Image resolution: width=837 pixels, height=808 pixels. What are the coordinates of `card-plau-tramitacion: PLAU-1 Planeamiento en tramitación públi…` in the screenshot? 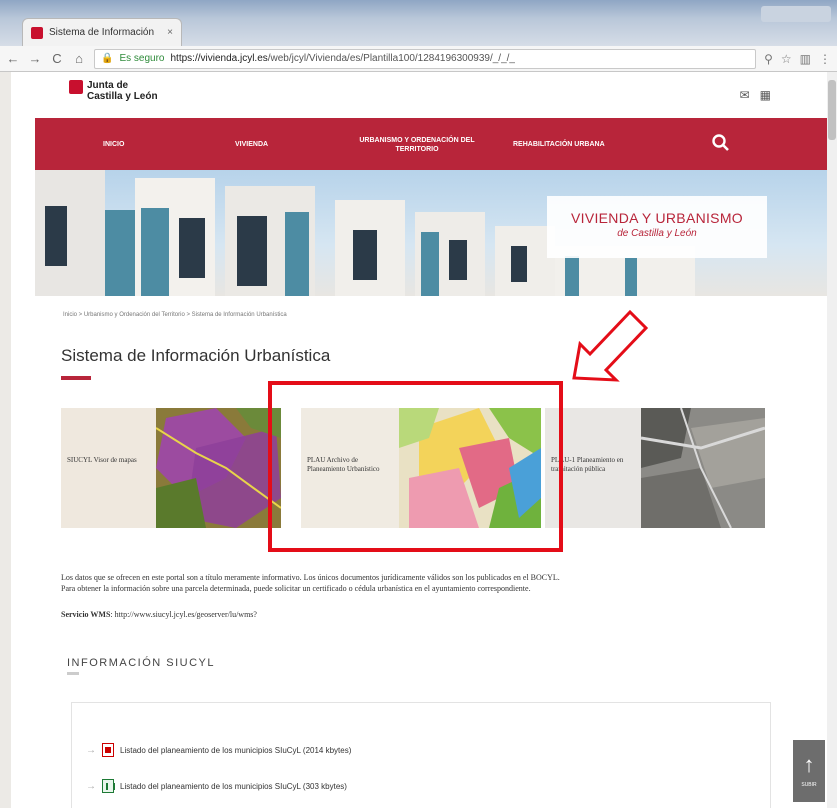 It's located at (655, 468).